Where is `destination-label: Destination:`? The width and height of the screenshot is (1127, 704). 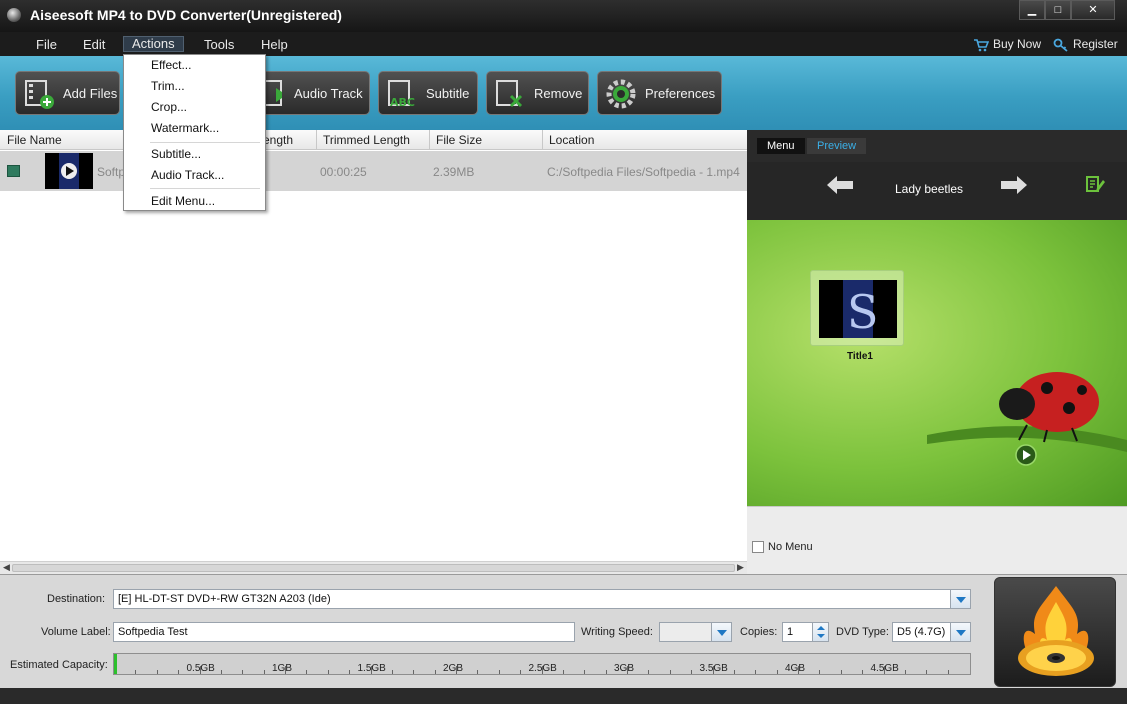
destination-label: Destination: is located at coordinates (76, 599).